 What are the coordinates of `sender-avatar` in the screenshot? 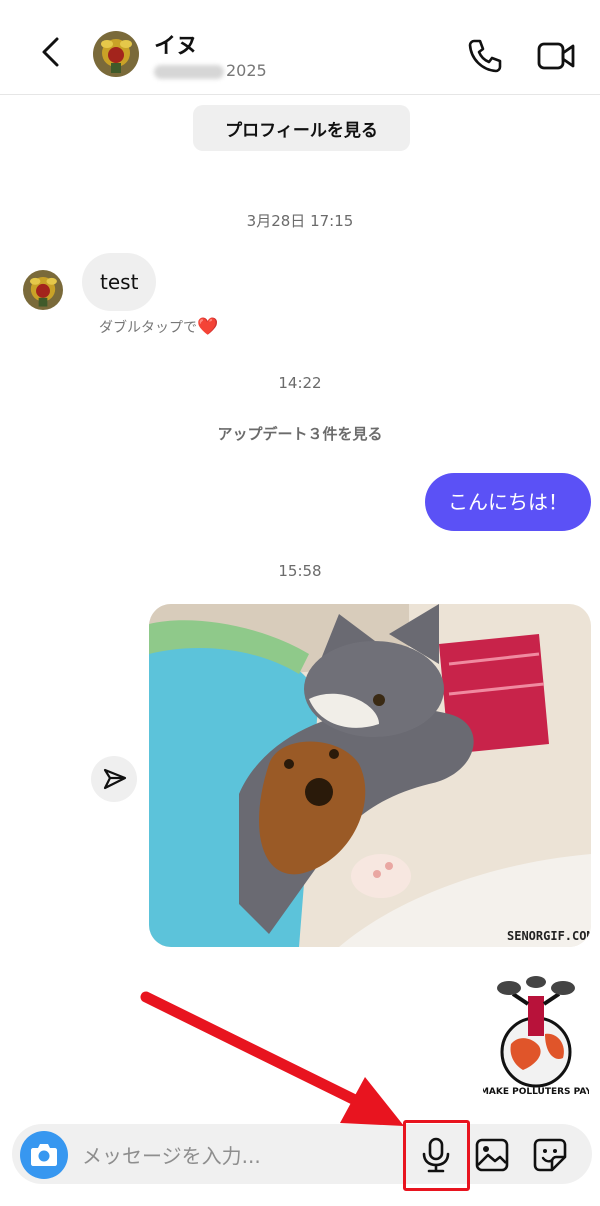 It's located at (43, 290).